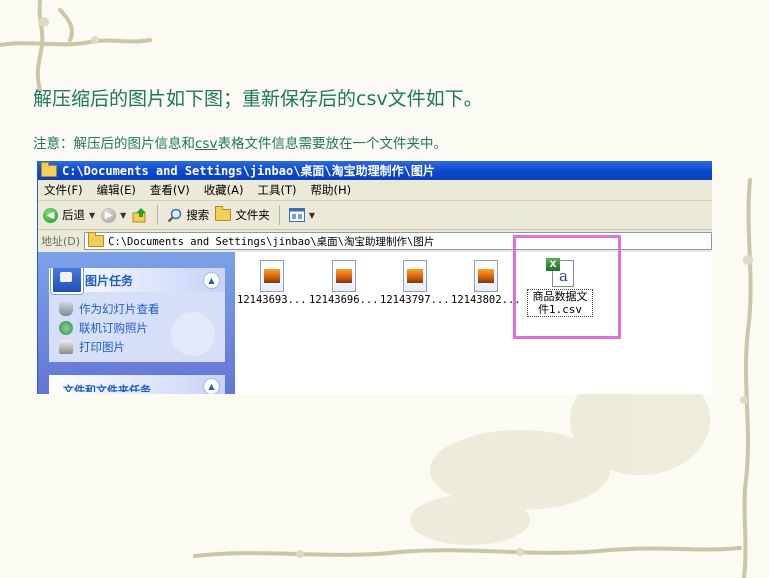 The image size is (769, 578). I want to click on task-pane: 图片任务 ▲ 作为幻灯片查看 联机订购照片 打印图片 文件和文件夹任务 ▲, so click(136, 323).